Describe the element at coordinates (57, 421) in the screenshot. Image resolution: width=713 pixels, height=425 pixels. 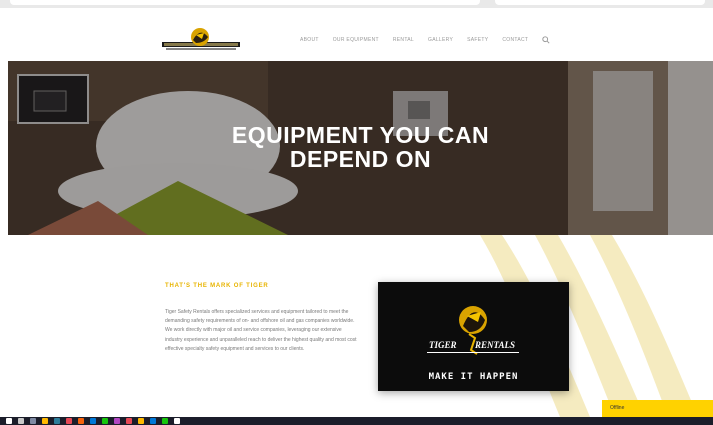
I see `edge-icon` at that location.